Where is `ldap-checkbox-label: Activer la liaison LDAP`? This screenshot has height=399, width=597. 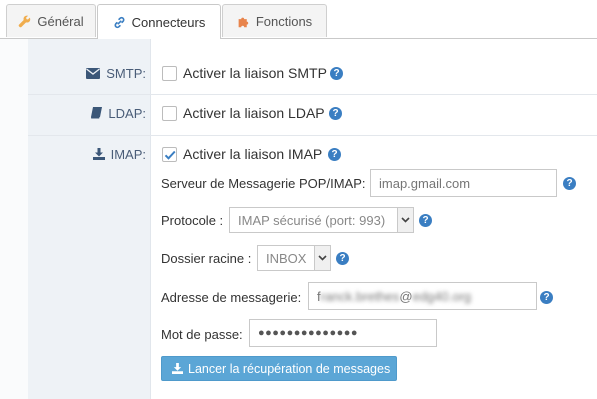
ldap-checkbox-label: Activer la liaison LDAP is located at coordinates (254, 113).